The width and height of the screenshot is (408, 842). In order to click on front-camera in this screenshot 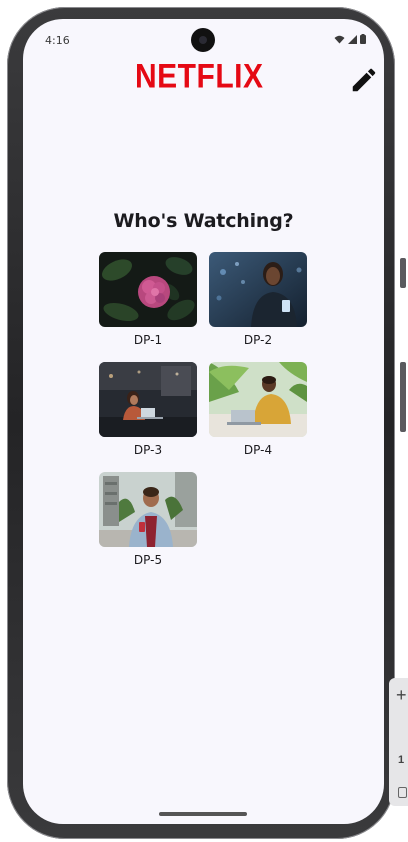, I will do `click(203, 40)`.